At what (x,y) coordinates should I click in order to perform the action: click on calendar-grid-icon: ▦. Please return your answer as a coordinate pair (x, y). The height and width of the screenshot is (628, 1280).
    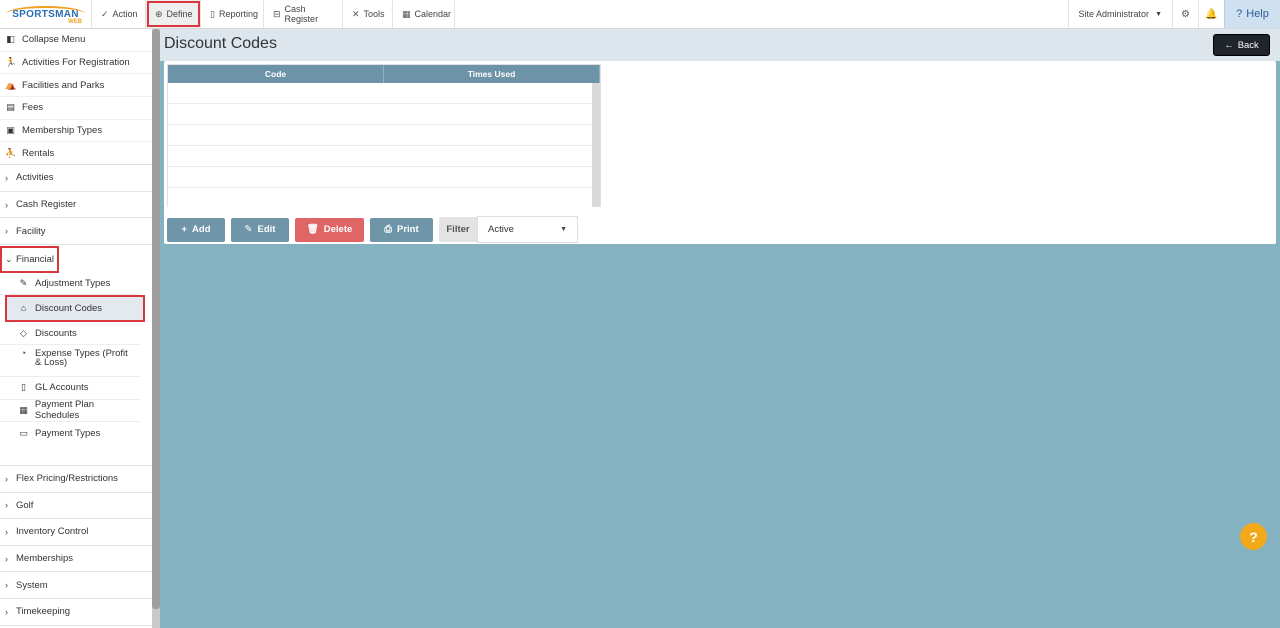
    Looking at the image, I should click on (23, 409).